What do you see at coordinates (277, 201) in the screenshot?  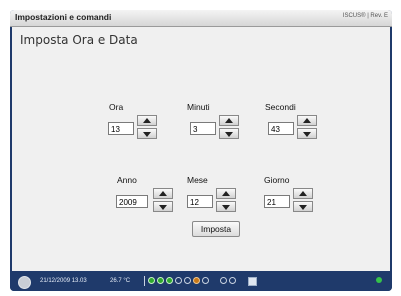 I see `day-field: 21` at bounding box center [277, 201].